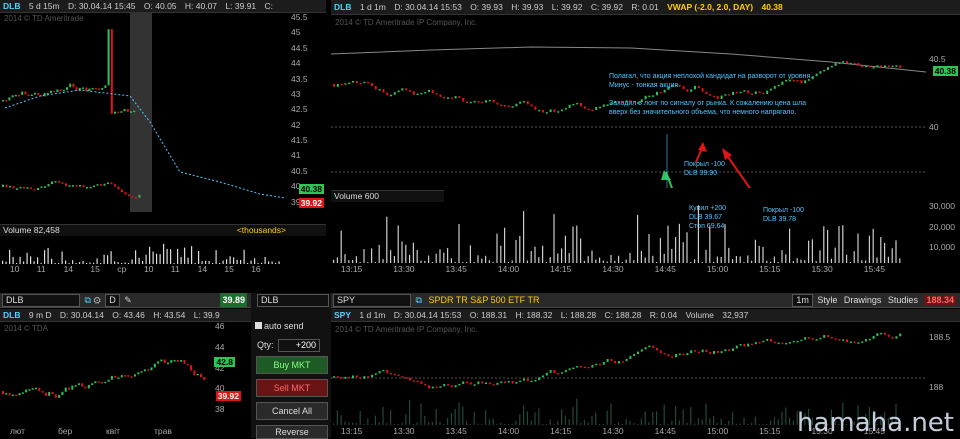 The width and height of the screenshot is (960, 439). I want to click on reverse-button: Reverse, so click(292, 432).